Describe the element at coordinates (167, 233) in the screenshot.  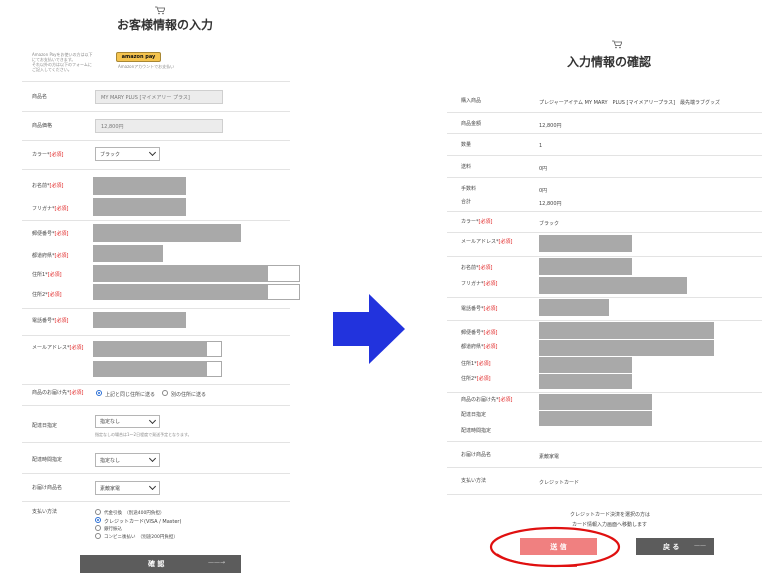
I see `zip-input` at that location.